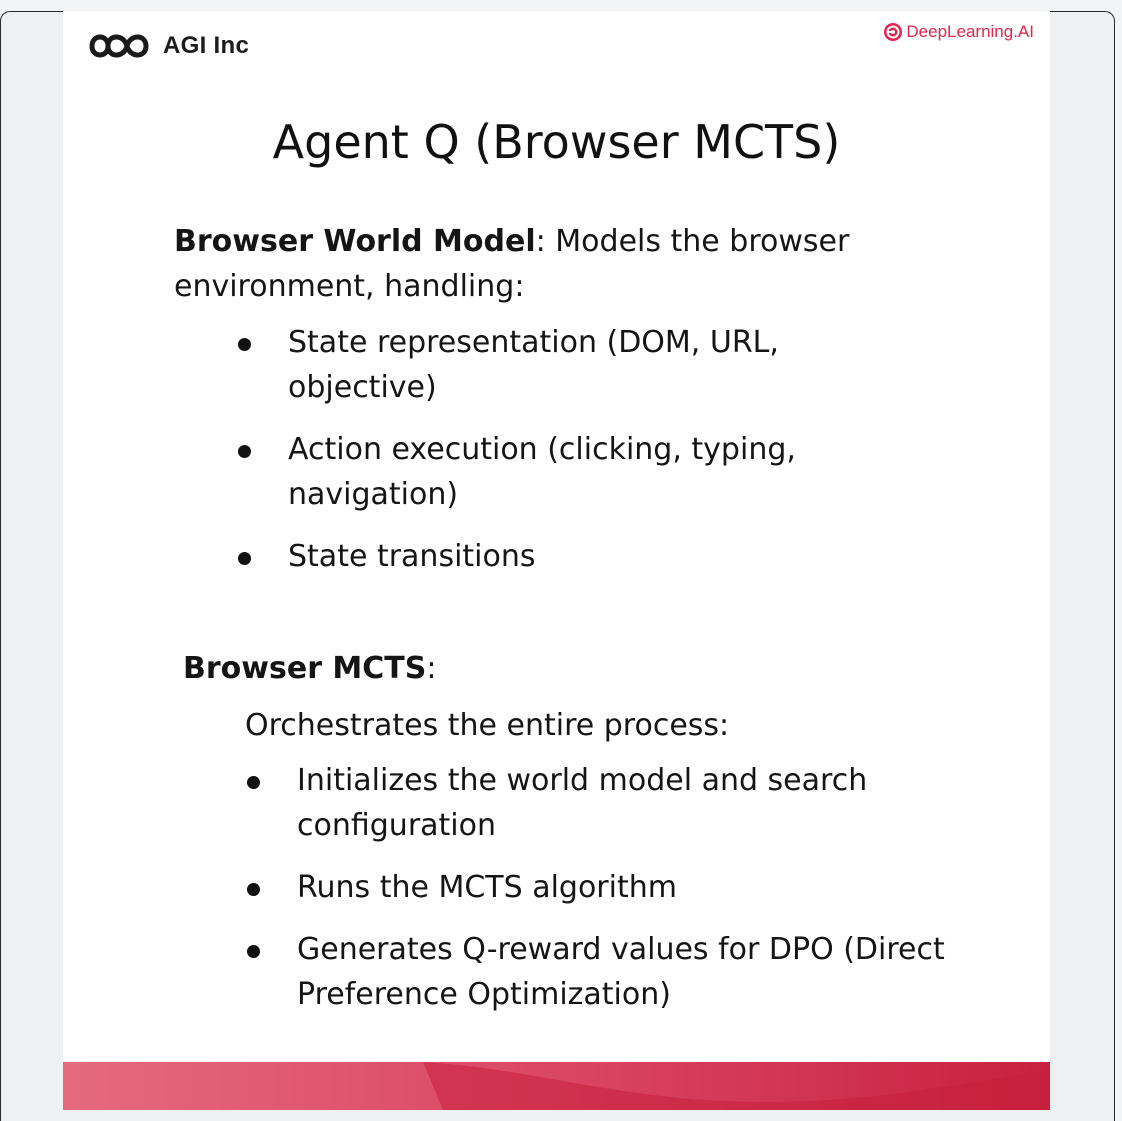  I want to click on section-mcts-title: Browser MCTS, so click(305, 668).